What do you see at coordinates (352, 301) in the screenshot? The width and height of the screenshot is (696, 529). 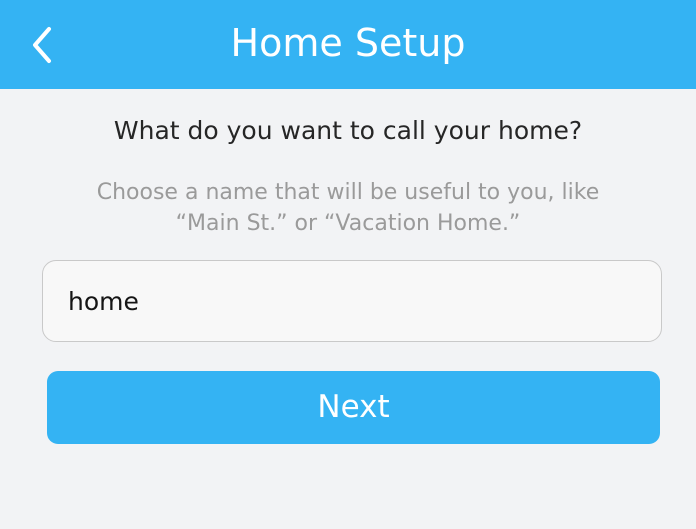 I see `home-name-input` at bounding box center [352, 301].